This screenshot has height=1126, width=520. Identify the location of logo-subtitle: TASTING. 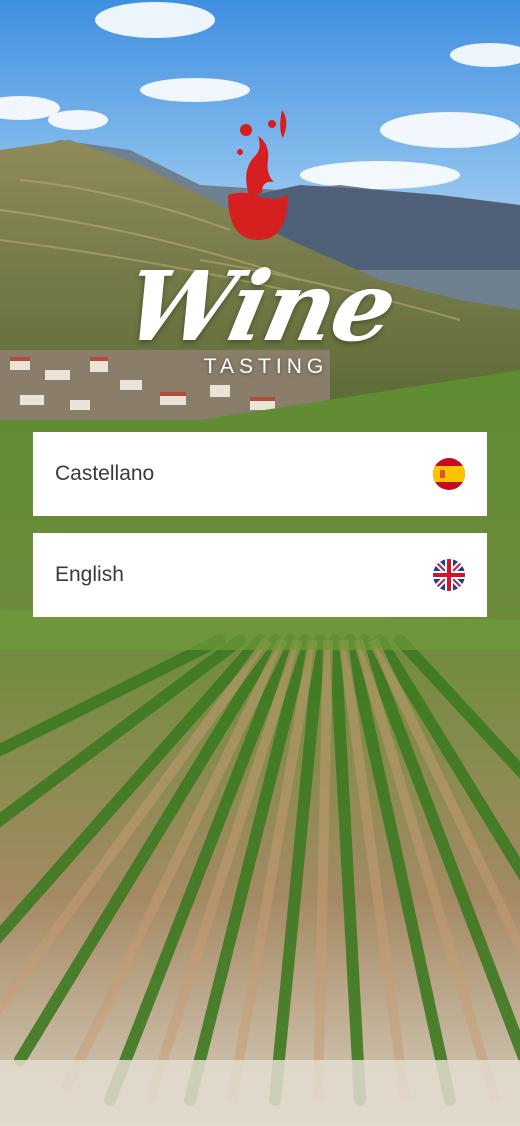
(266, 366).